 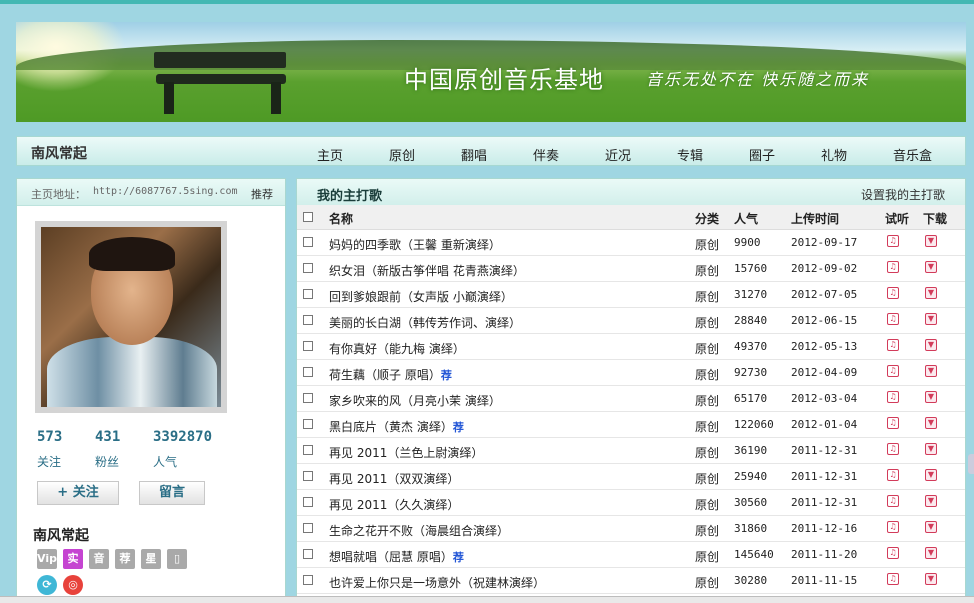 I want to click on stat-fans-label: 粉丝, so click(x=107, y=461).